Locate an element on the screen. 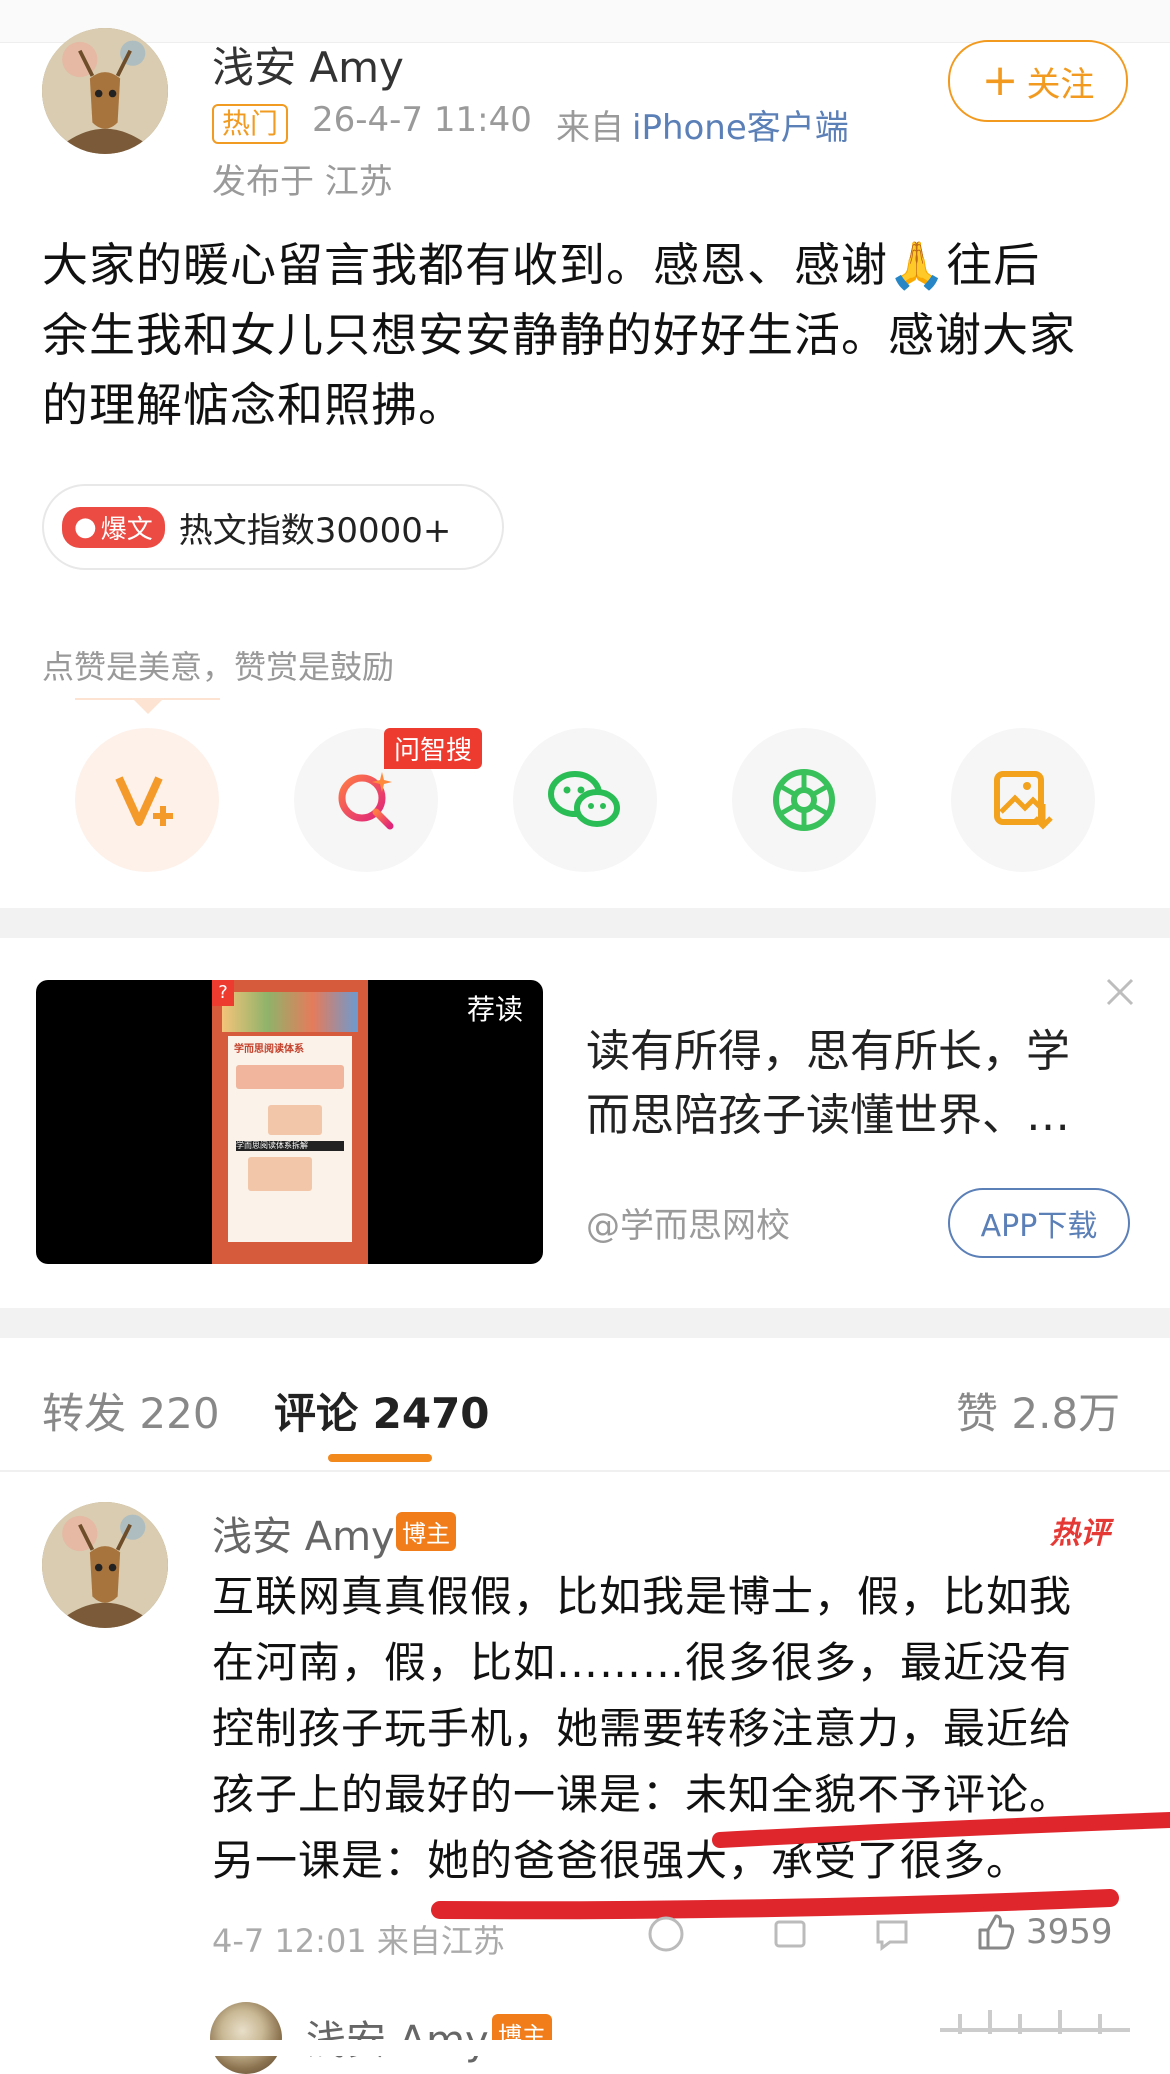 This screenshot has width=1170, height=2074. ad-thumb-heading: 学而思阅读体系 is located at coordinates (269, 1049).